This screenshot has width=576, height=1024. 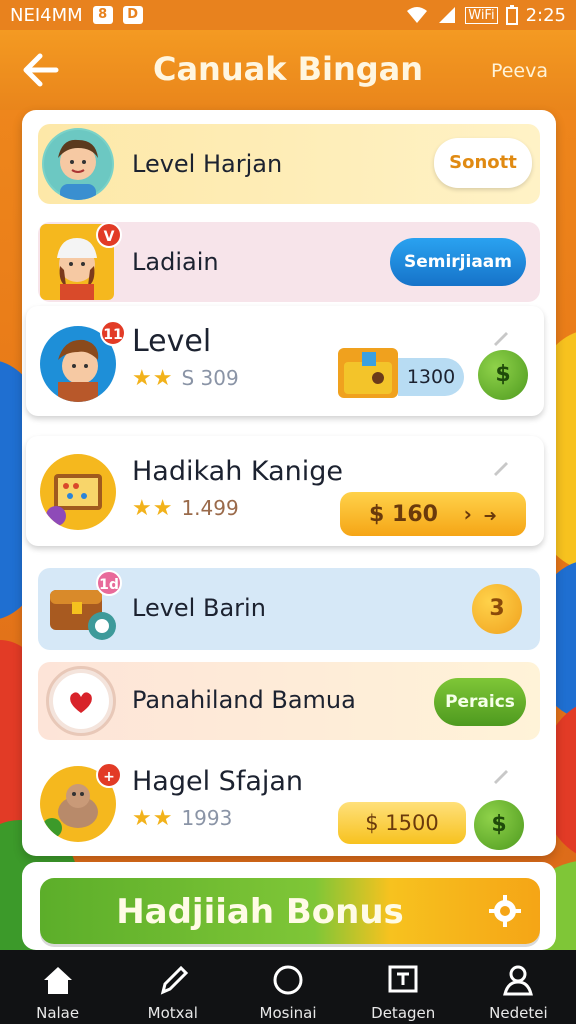 I want to click on status-left-text: NEI4MM, so click(x=46, y=15).